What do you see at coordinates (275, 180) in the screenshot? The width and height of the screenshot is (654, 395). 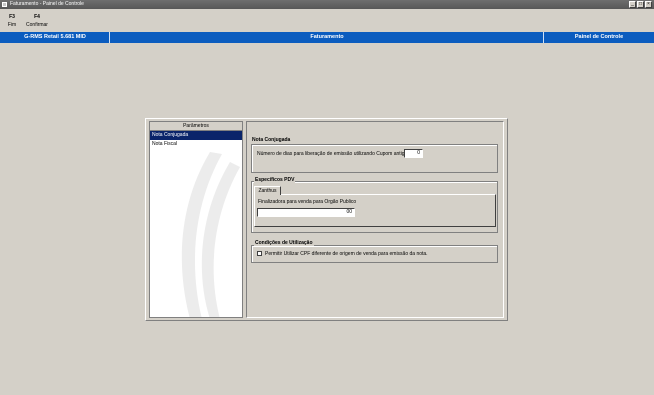 I see `especificos-pdv-title: Específicos PDV` at bounding box center [275, 180].